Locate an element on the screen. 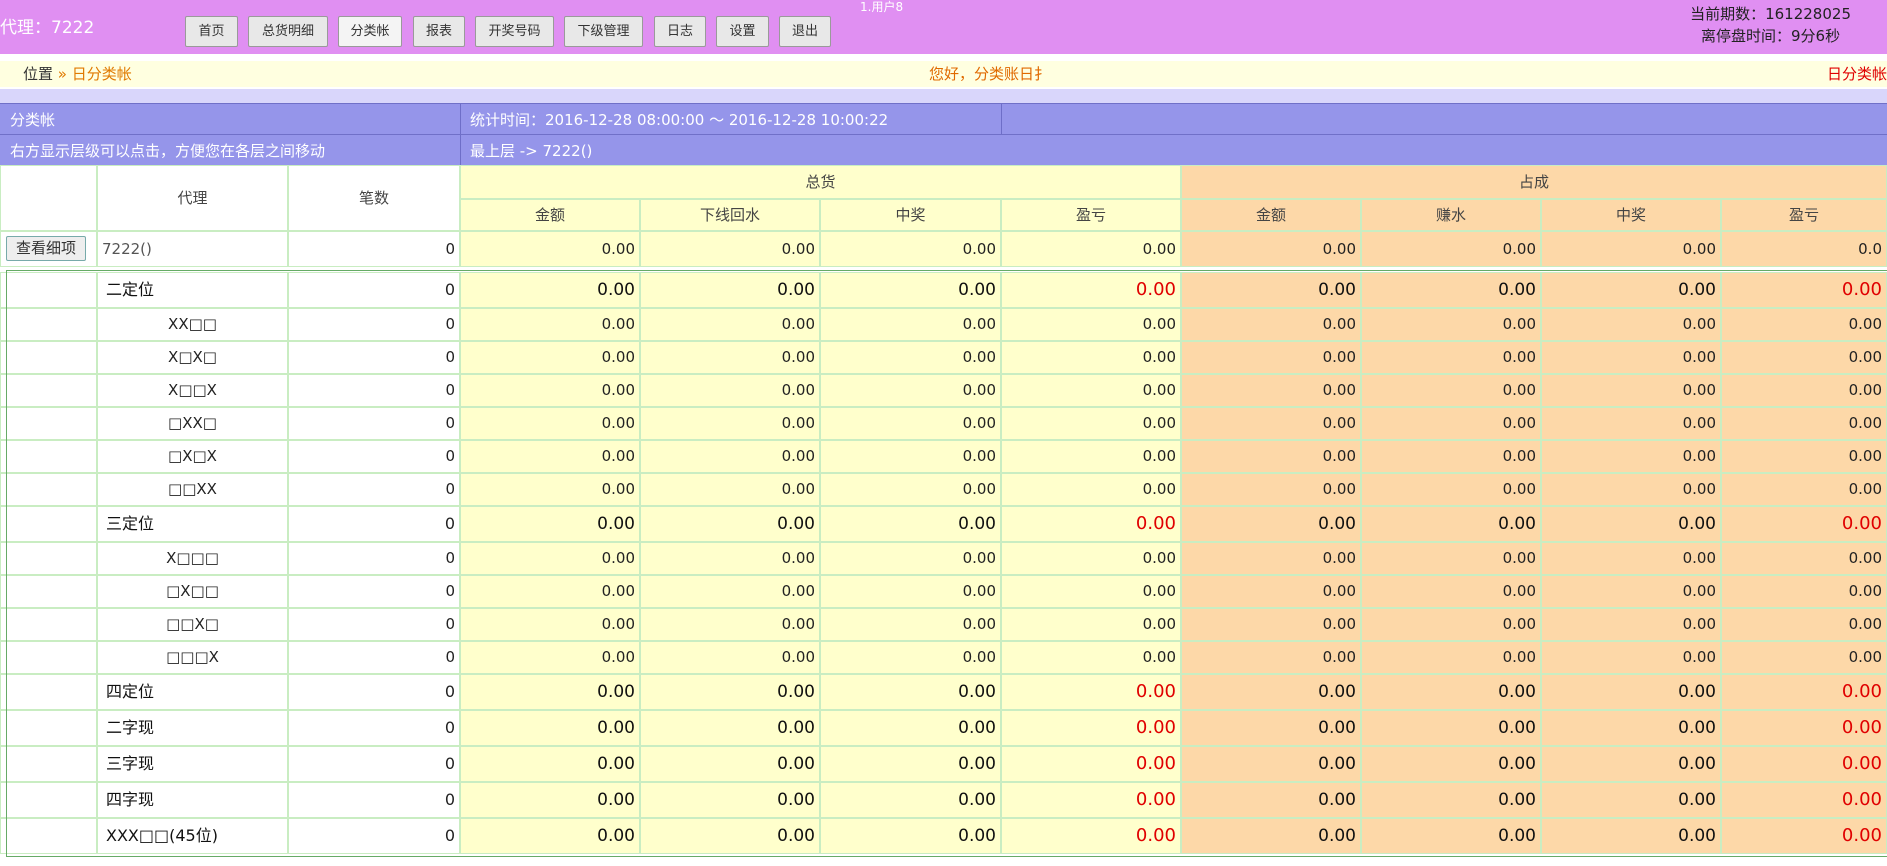 The width and height of the screenshot is (1887, 866). nav-total-detail: 总货明细 is located at coordinates (288, 31).